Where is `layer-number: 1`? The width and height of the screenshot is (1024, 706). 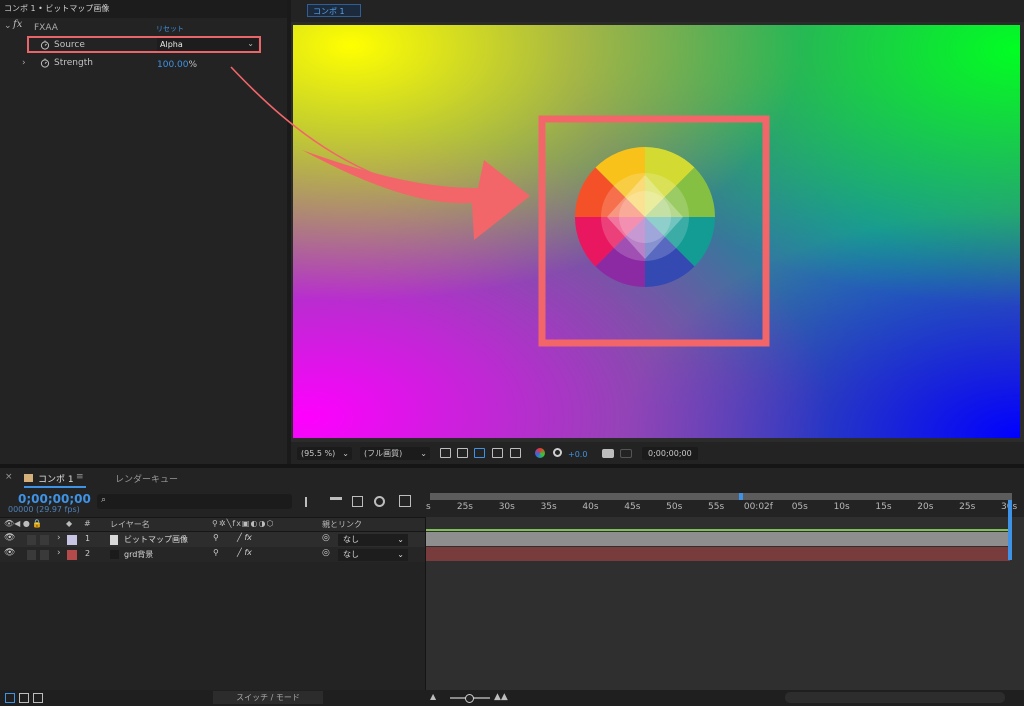
layer-number: 1 is located at coordinates (88, 538).